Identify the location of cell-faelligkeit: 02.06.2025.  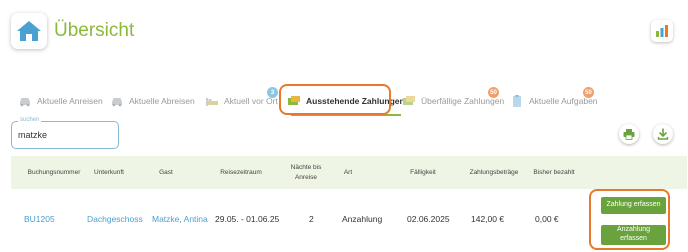
(428, 219).